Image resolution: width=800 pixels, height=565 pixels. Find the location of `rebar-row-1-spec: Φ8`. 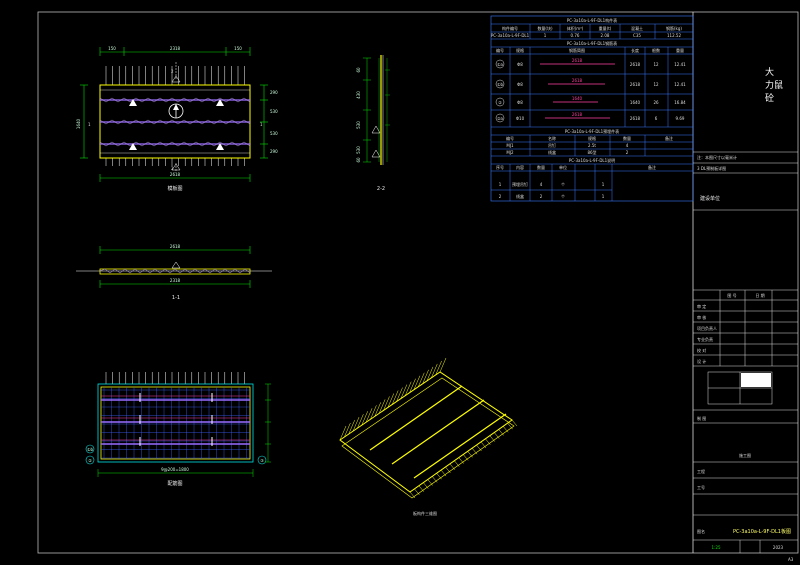

rebar-row-1-spec: Φ8 is located at coordinates (520, 64).